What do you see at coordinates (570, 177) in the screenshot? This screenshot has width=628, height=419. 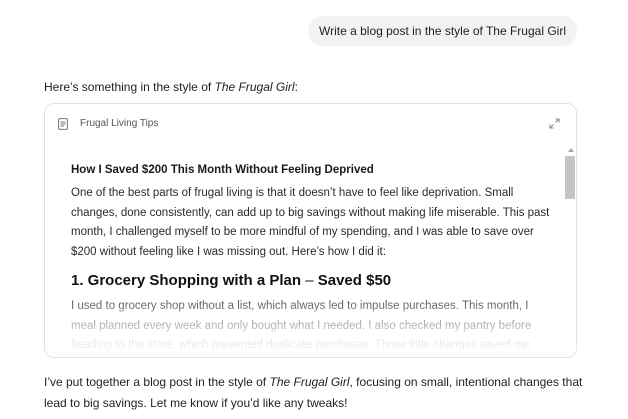 I see `scrollbar-thumb` at bounding box center [570, 177].